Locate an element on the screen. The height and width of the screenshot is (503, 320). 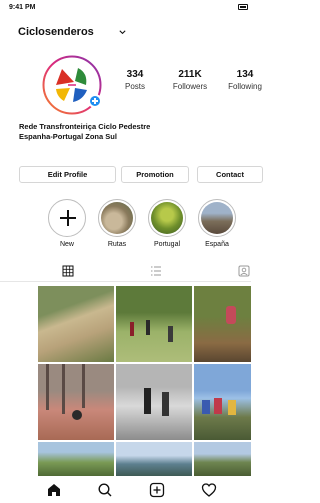
profile-header: Ciclosenderos is located at coordinates (125, 32).